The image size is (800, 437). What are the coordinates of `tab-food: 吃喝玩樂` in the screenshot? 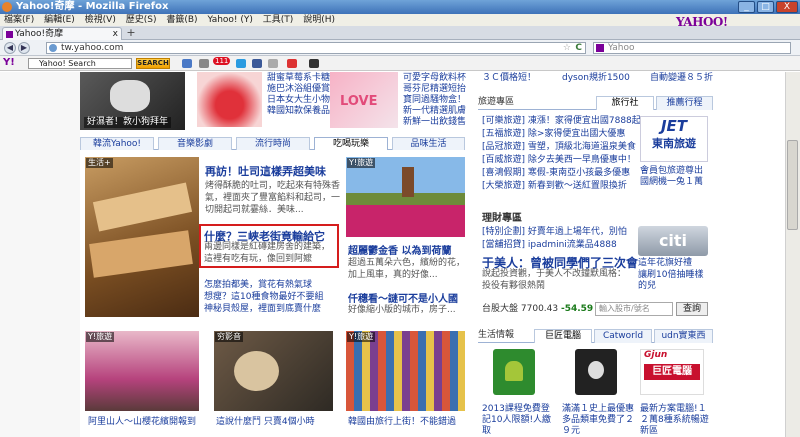 It's located at (351, 143).